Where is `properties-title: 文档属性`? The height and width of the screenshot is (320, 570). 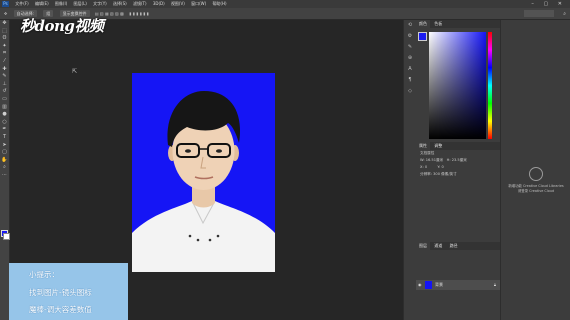 properties-title: 文档属性 is located at coordinates (427, 153).